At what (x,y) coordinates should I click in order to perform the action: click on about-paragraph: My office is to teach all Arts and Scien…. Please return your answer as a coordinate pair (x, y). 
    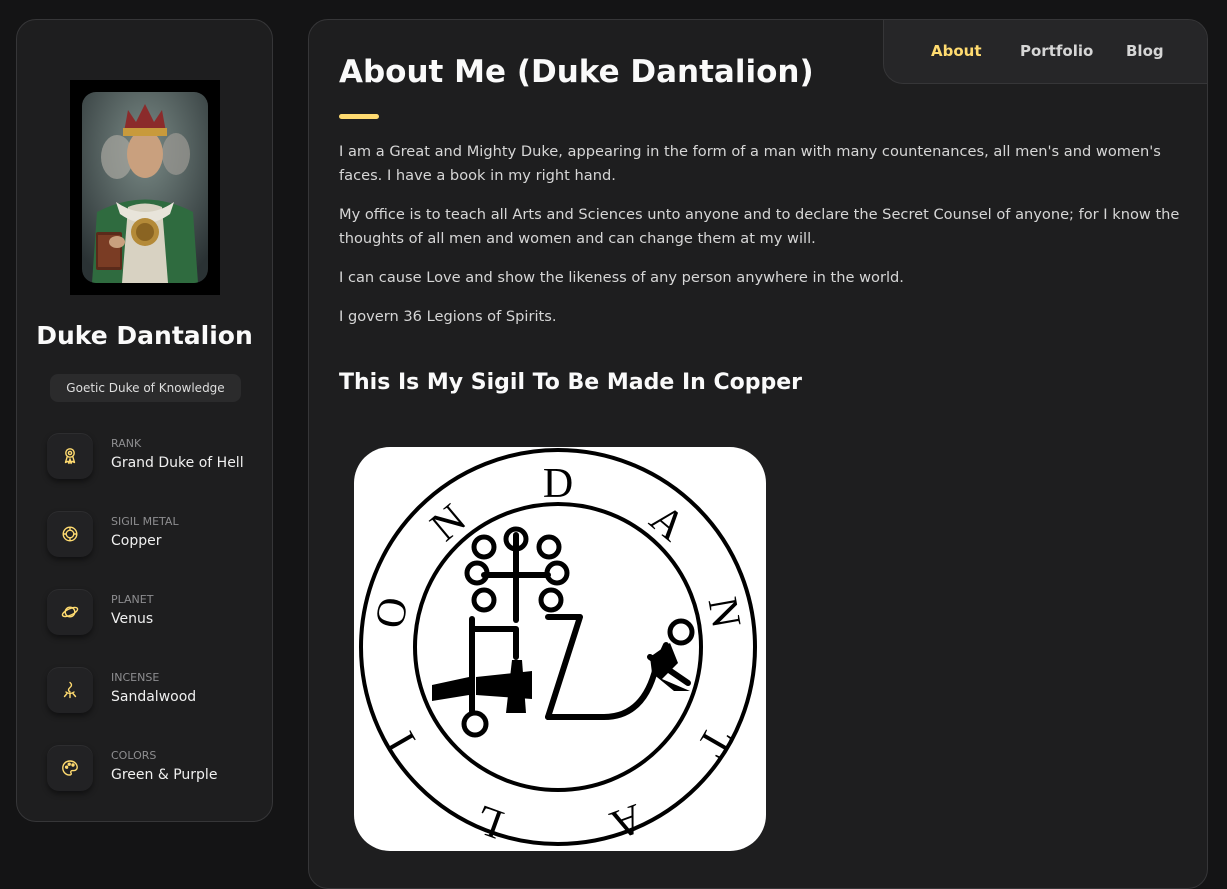
    Looking at the image, I should click on (759, 226).